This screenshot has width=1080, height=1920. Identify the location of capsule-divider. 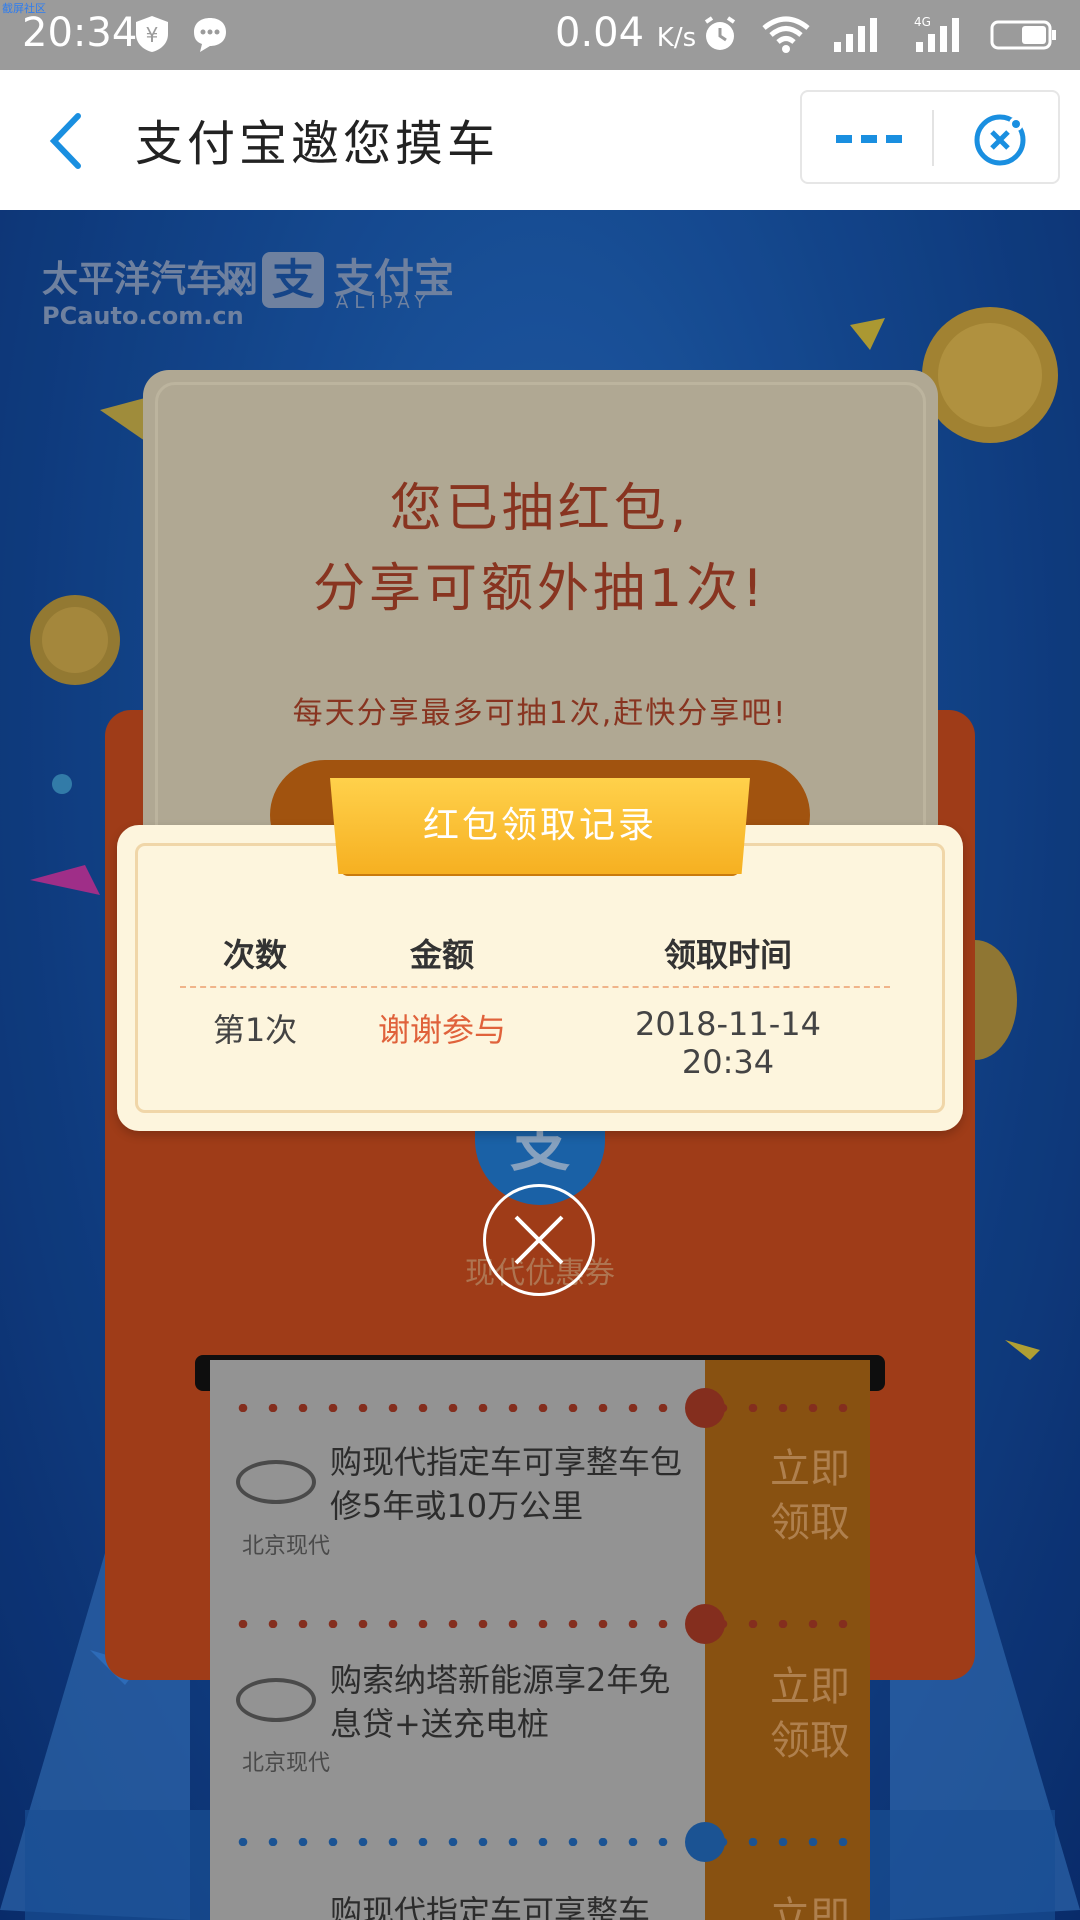
(933, 138).